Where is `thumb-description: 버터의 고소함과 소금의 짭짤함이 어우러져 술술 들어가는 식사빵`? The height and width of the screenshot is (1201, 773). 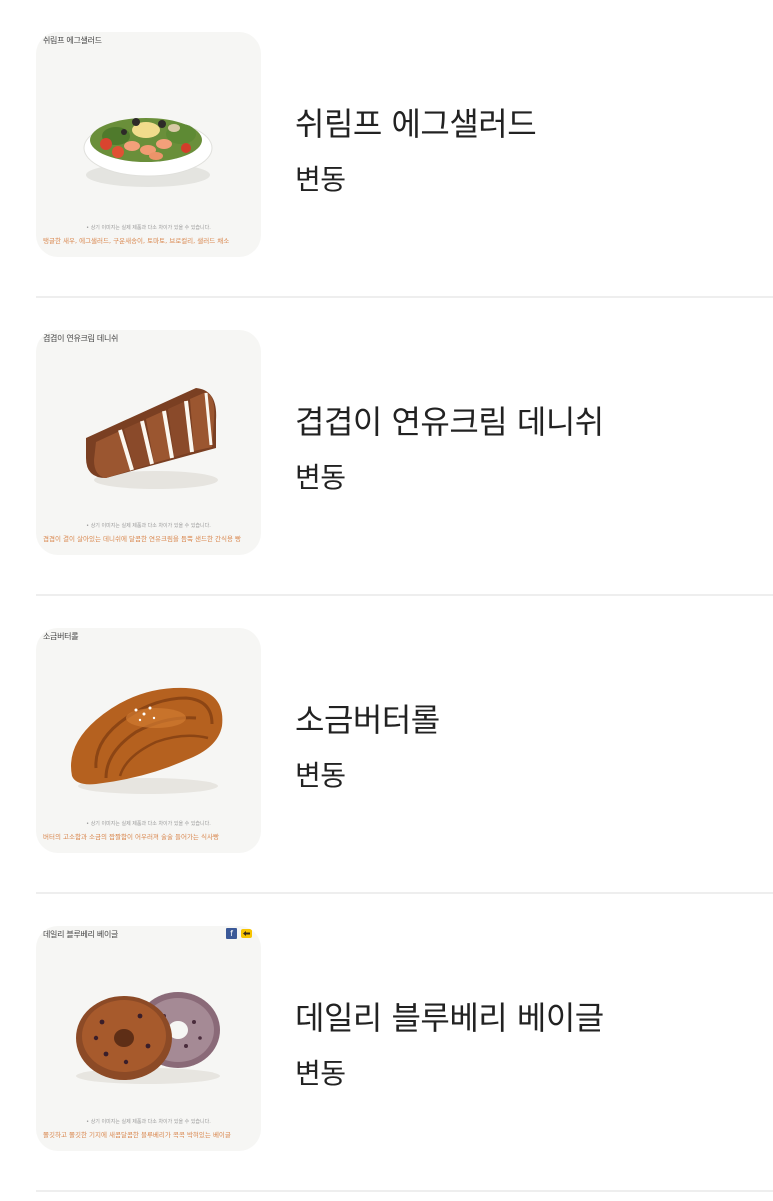
thumb-description: 버터의 고소함과 소금의 짭짤함이 어우러져 술술 들어가는 식사빵 is located at coordinates (131, 837).